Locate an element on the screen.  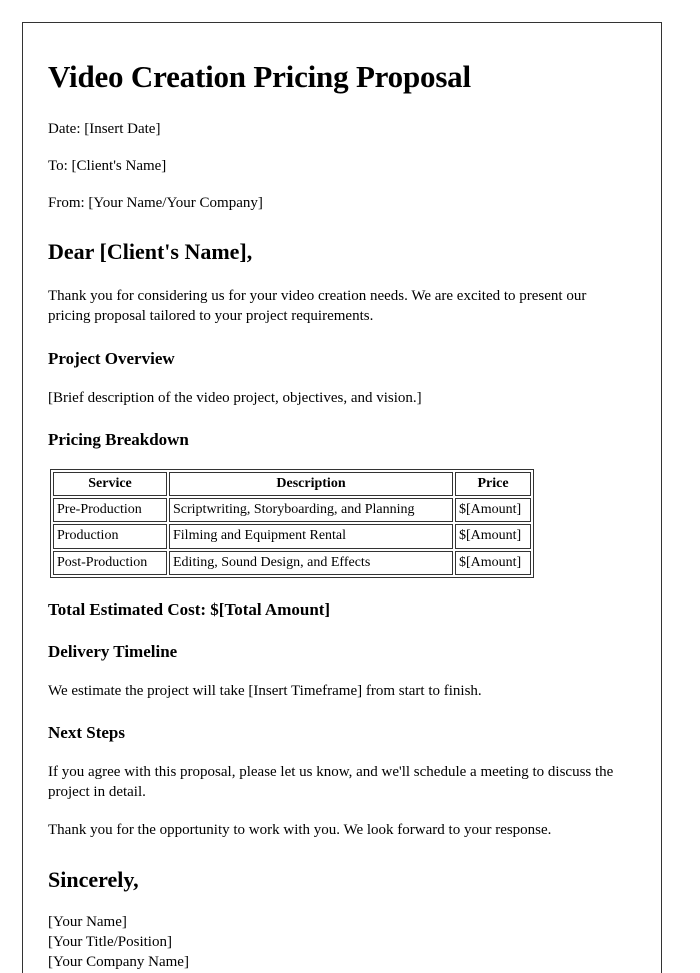
salutation: Dear [Client's Name], is located at coordinates (150, 252).